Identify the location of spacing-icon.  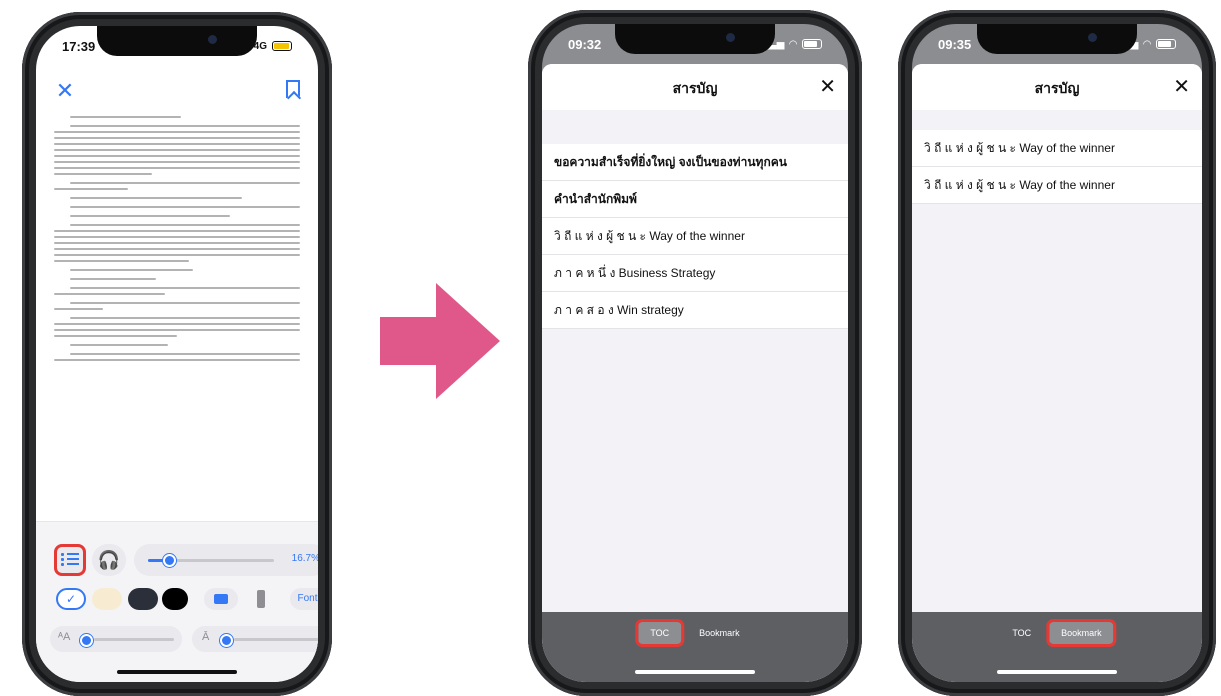
(261, 599).